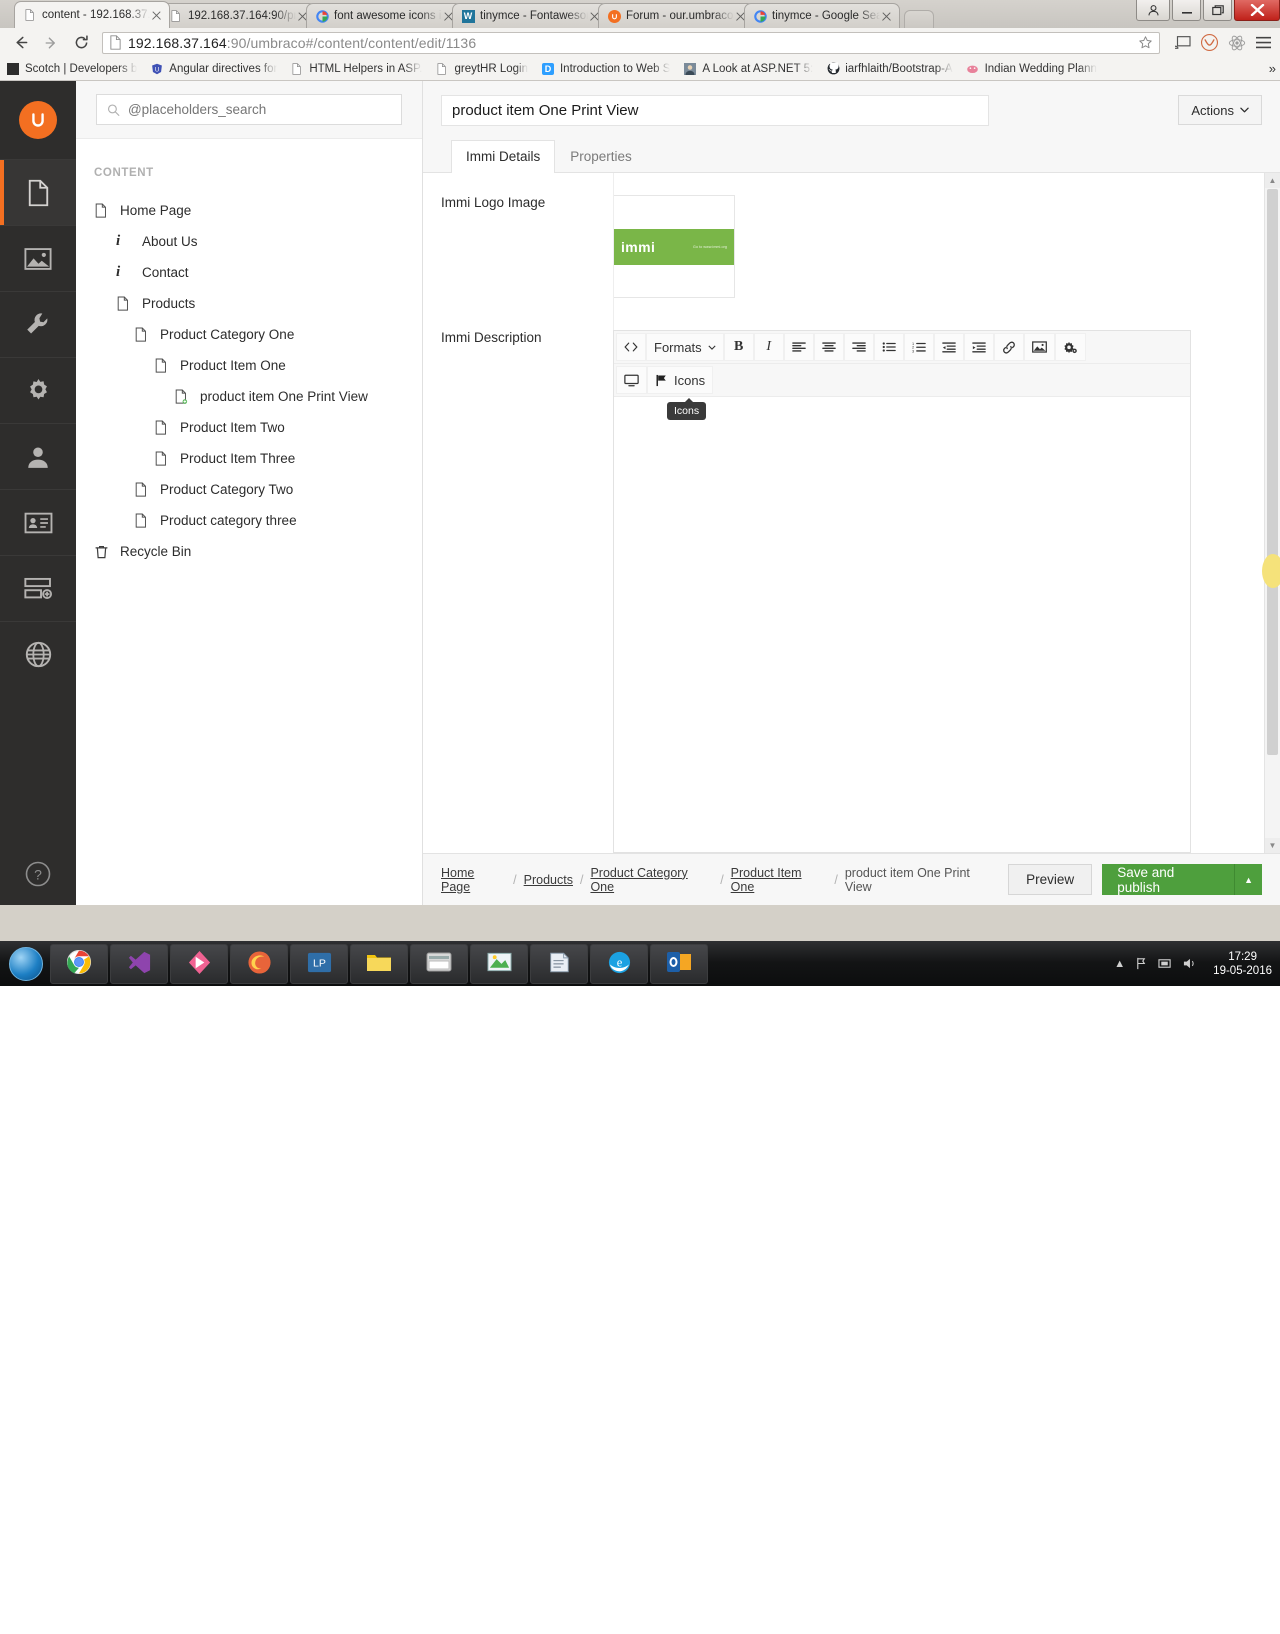 The image size is (1280, 1634). Describe the element at coordinates (249, 551) in the screenshot. I see `tree-node: Recycle Bin` at that location.